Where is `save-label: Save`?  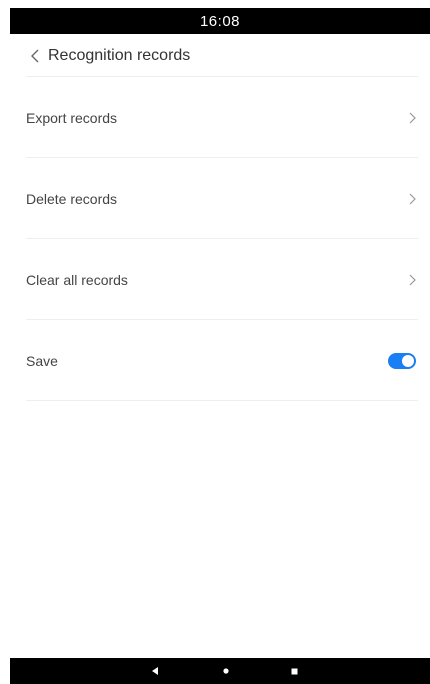 save-label: Save is located at coordinates (42, 360).